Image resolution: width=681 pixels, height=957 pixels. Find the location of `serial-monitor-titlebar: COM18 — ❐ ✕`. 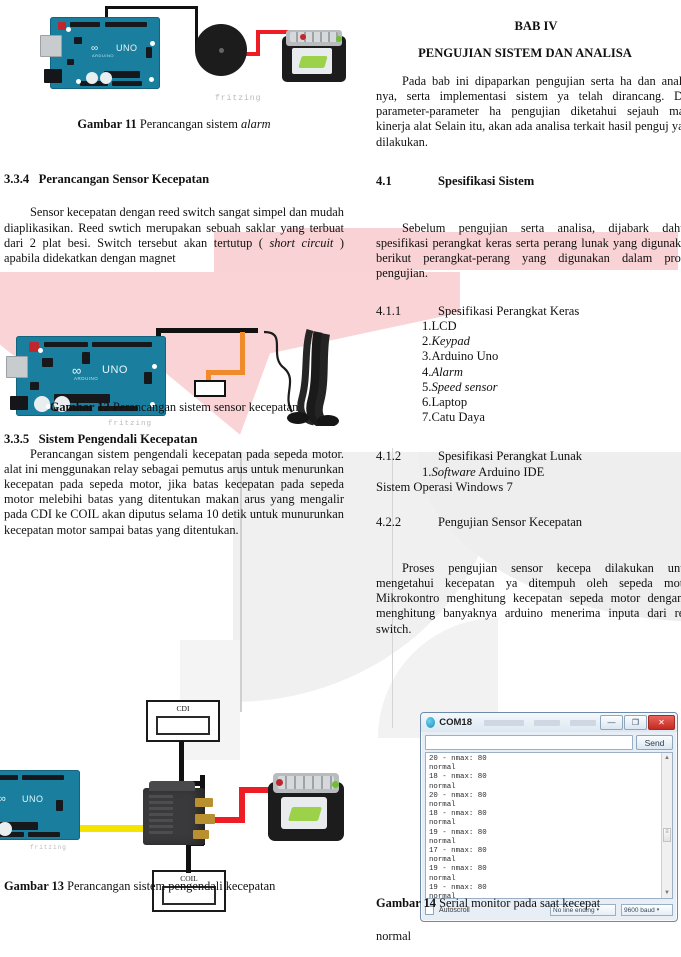

serial-monitor-titlebar: COM18 — ❐ ✕ is located at coordinates (549, 722).